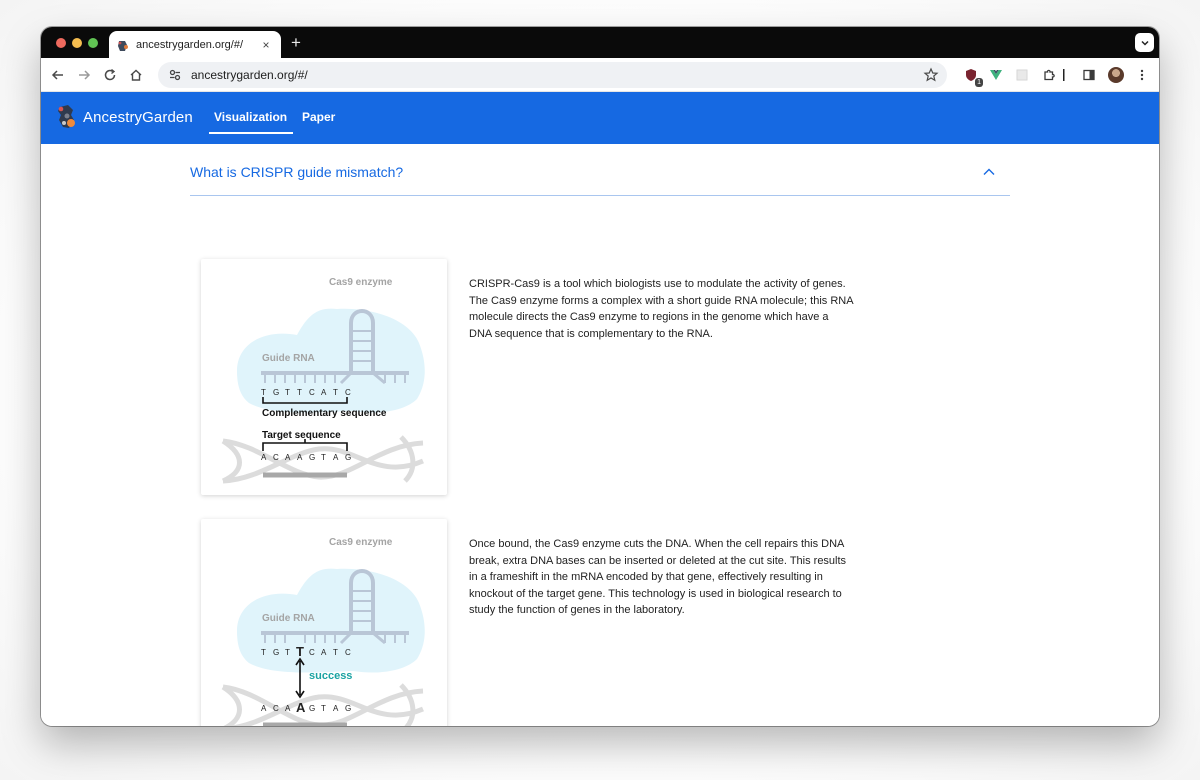  I want to click on tab-search-button, so click(1144, 42).